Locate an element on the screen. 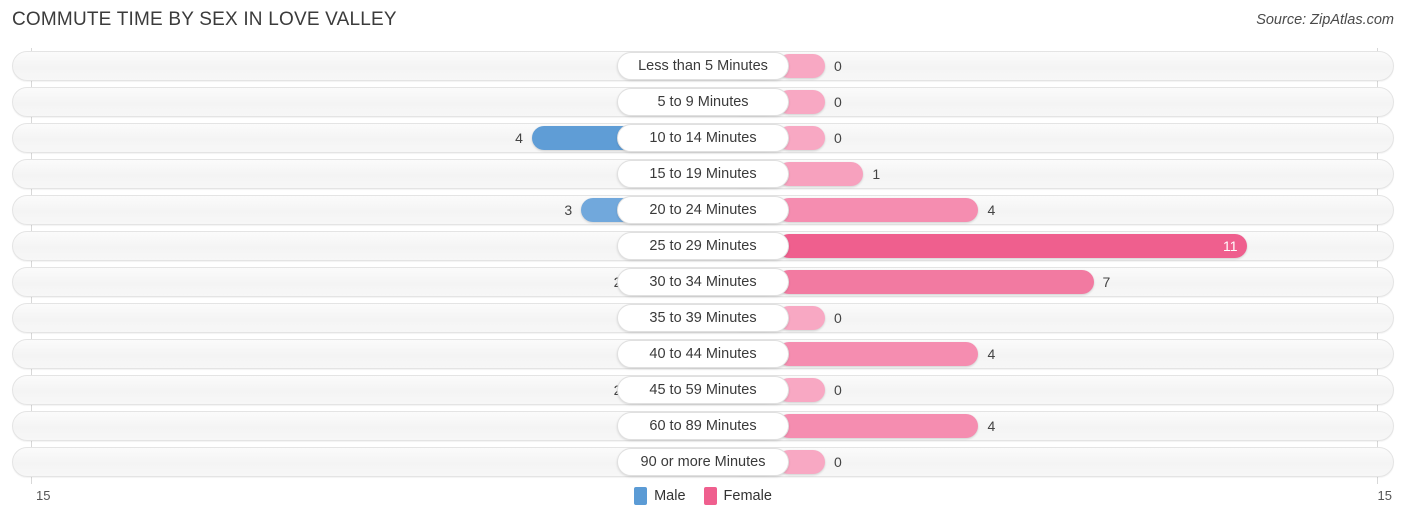 This screenshot has width=1406, height=522. category-label: 25 to 29 Minutes is located at coordinates (703, 246).